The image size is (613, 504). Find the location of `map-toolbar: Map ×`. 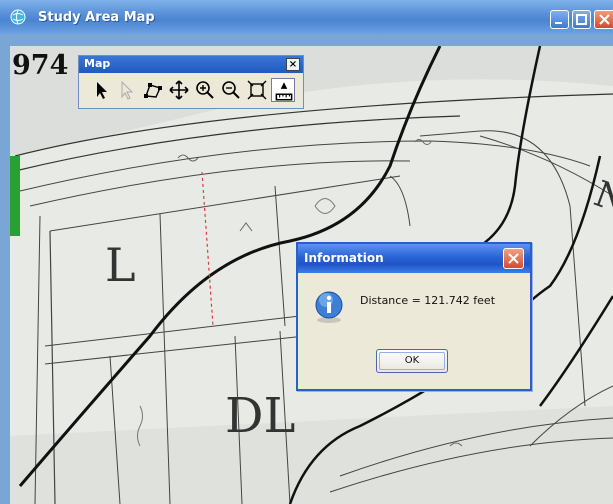

map-toolbar: Map × is located at coordinates (191, 82).